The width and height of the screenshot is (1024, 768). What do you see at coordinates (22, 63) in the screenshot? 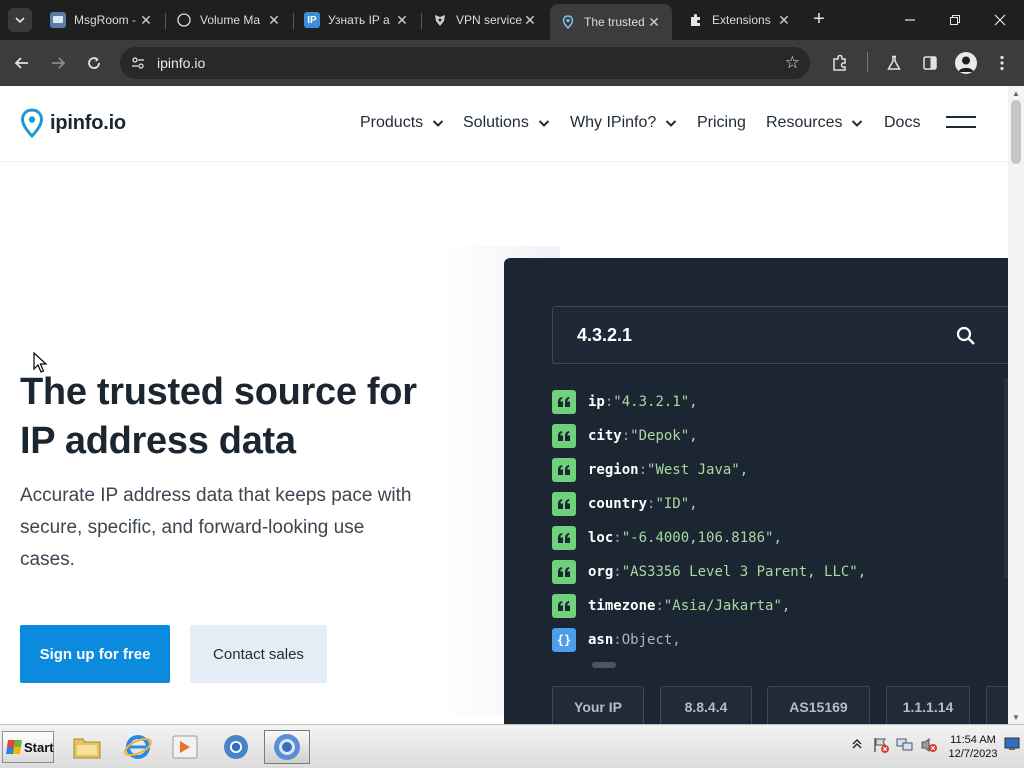
I see `back-button` at bounding box center [22, 63].